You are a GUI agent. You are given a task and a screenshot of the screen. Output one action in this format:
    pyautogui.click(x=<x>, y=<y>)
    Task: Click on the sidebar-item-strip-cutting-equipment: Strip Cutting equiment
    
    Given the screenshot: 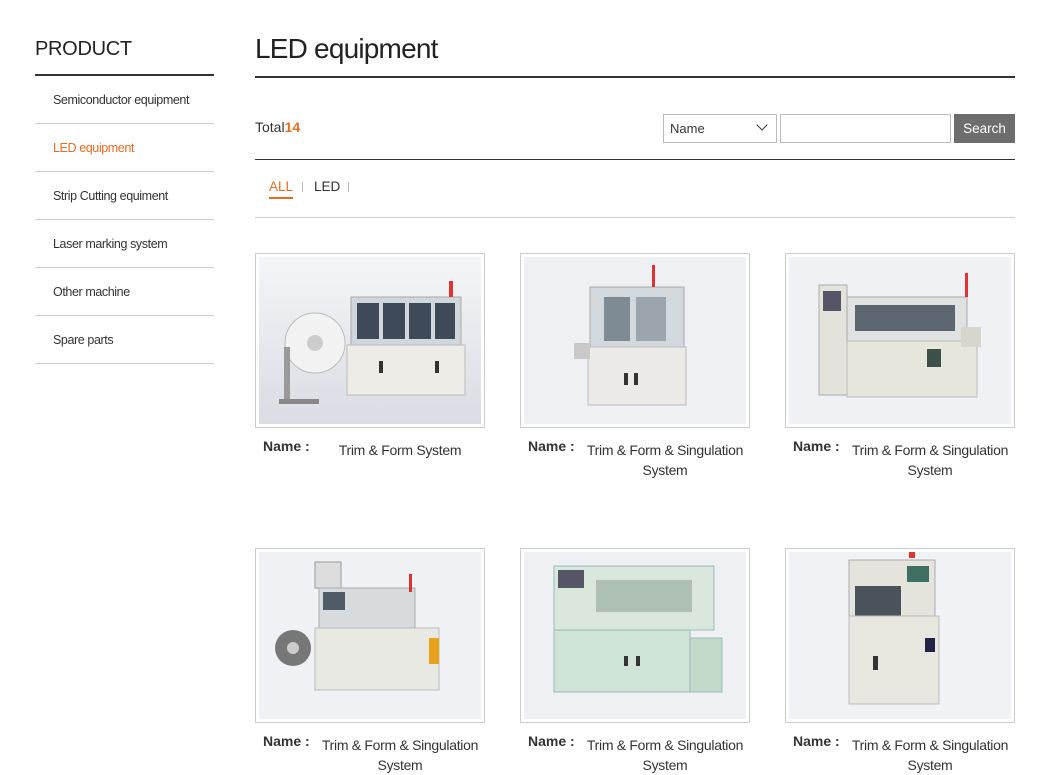 What is the action you would take?
    pyautogui.click(x=124, y=196)
    